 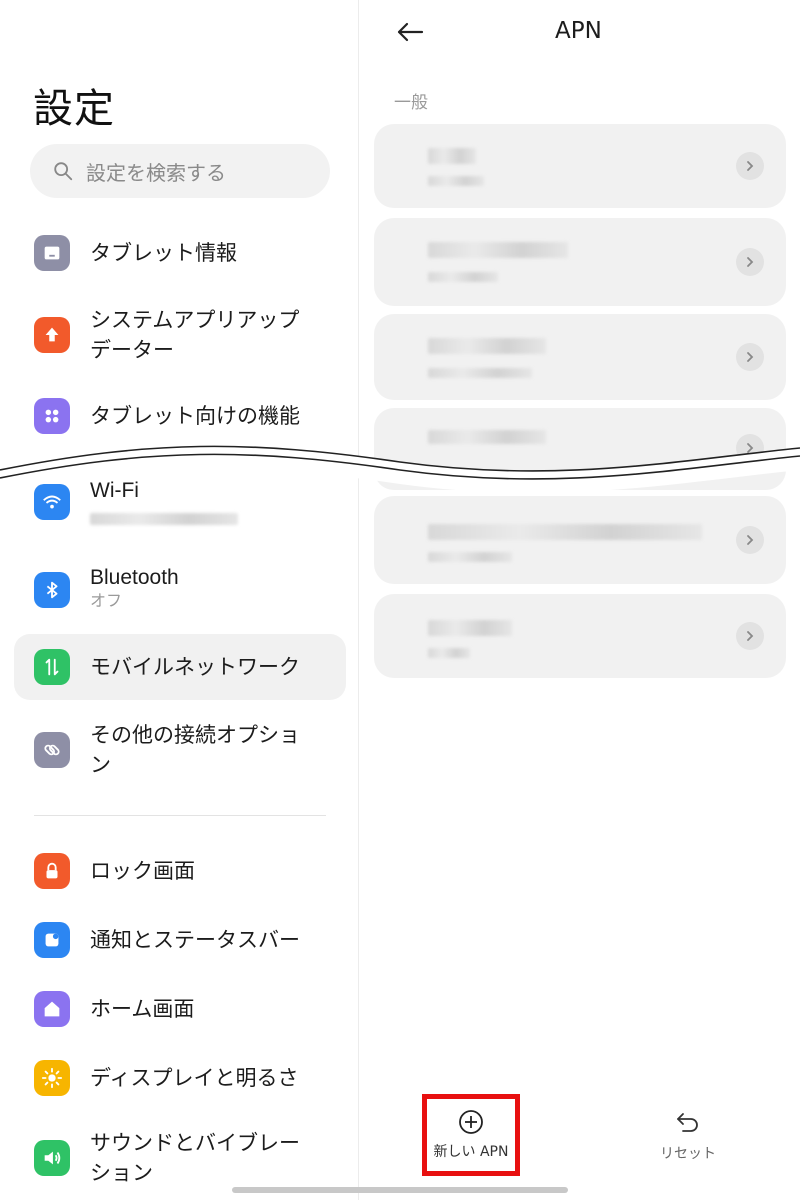 What do you see at coordinates (400, 1190) in the screenshot?
I see `home-indicator` at bounding box center [400, 1190].